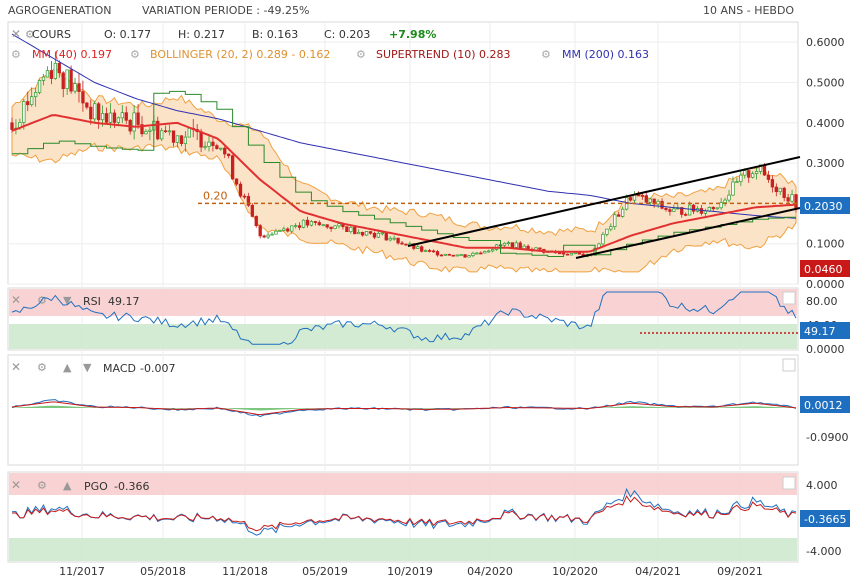 The height and width of the screenshot is (580, 868). Describe the element at coordinates (823, 269) in the screenshot. I see `low-label: 0.0460` at that location.